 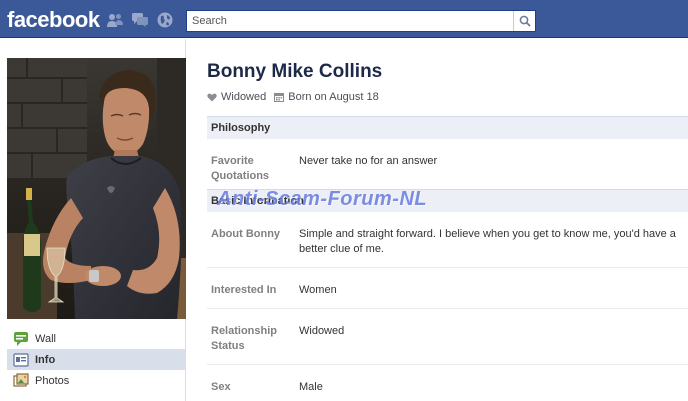 What do you see at coordinates (96, 338) in the screenshot?
I see `nav-item-wall: Wall` at bounding box center [96, 338].